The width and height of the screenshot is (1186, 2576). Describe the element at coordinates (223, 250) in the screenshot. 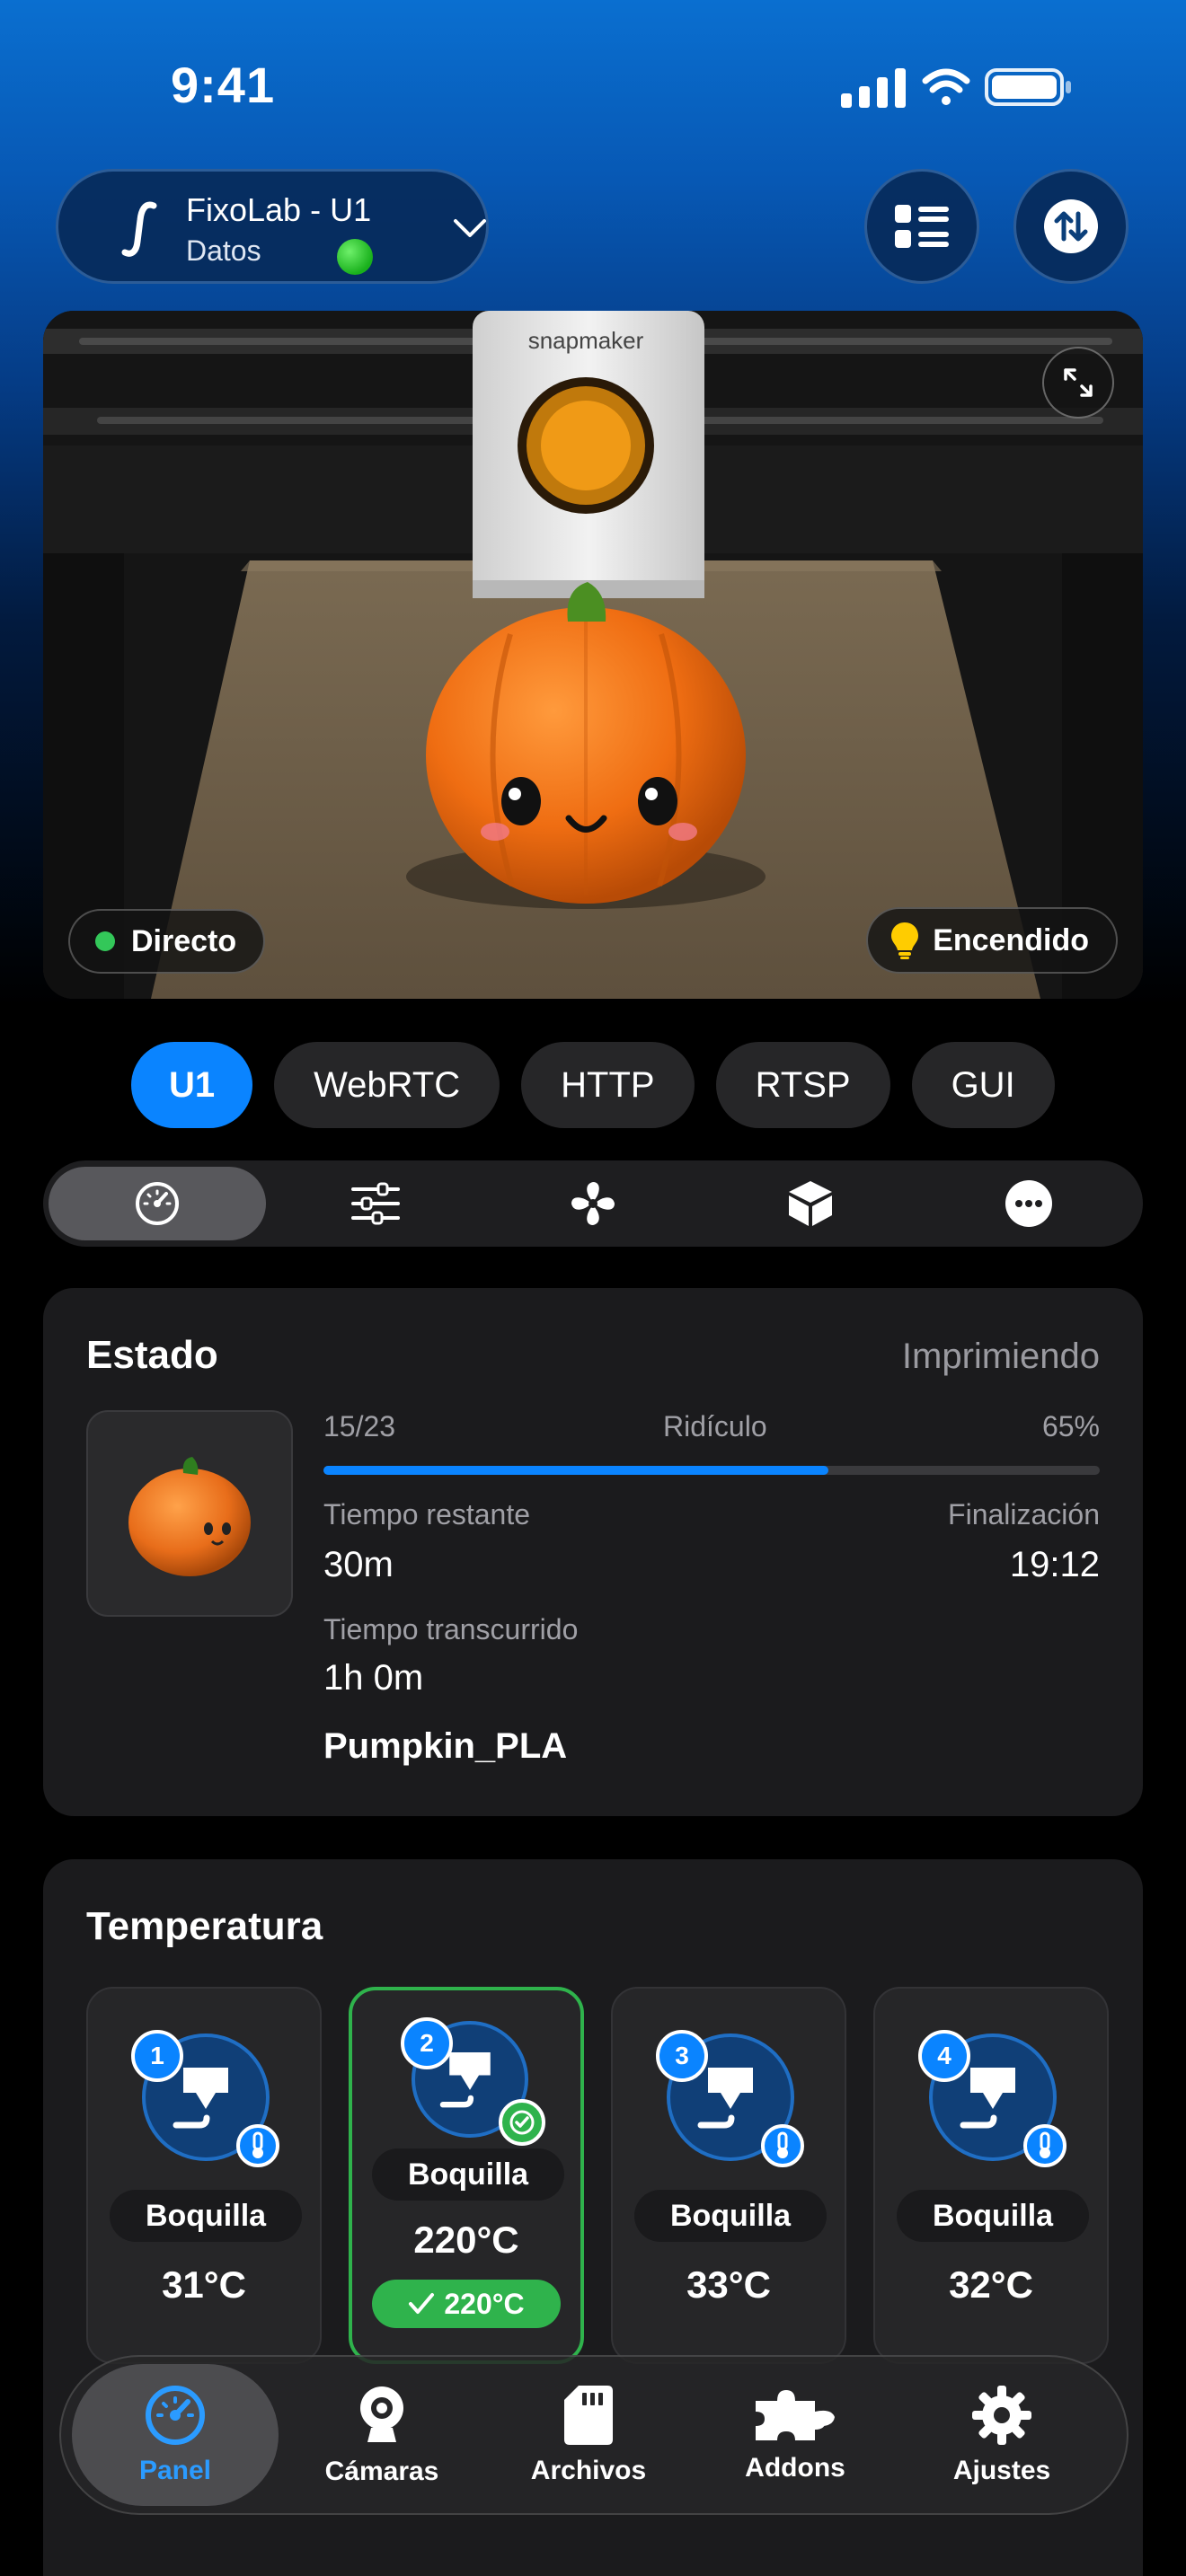

I see `printer-subtitle: Datos` at that location.